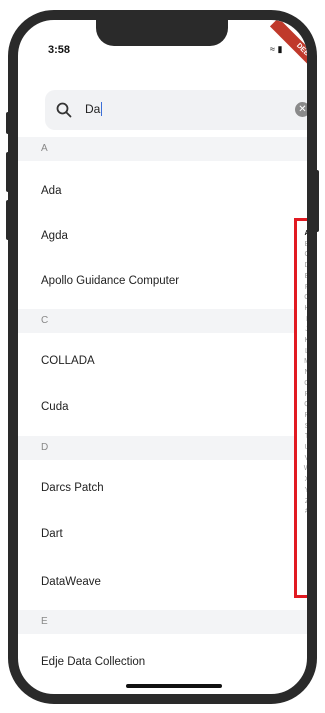 This screenshot has width=325, height=713. I want to click on section-header-a: A, so click(162, 149).